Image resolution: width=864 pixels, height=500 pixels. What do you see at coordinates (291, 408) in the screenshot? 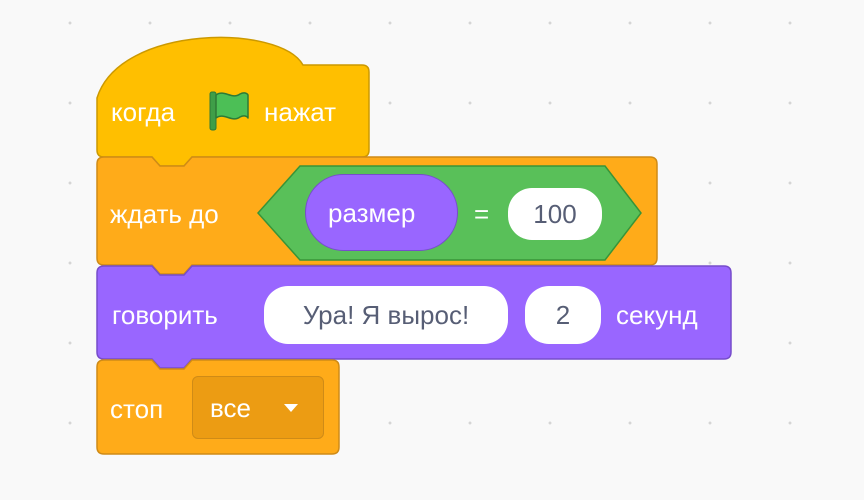
I see `chevron-down-icon` at bounding box center [291, 408].